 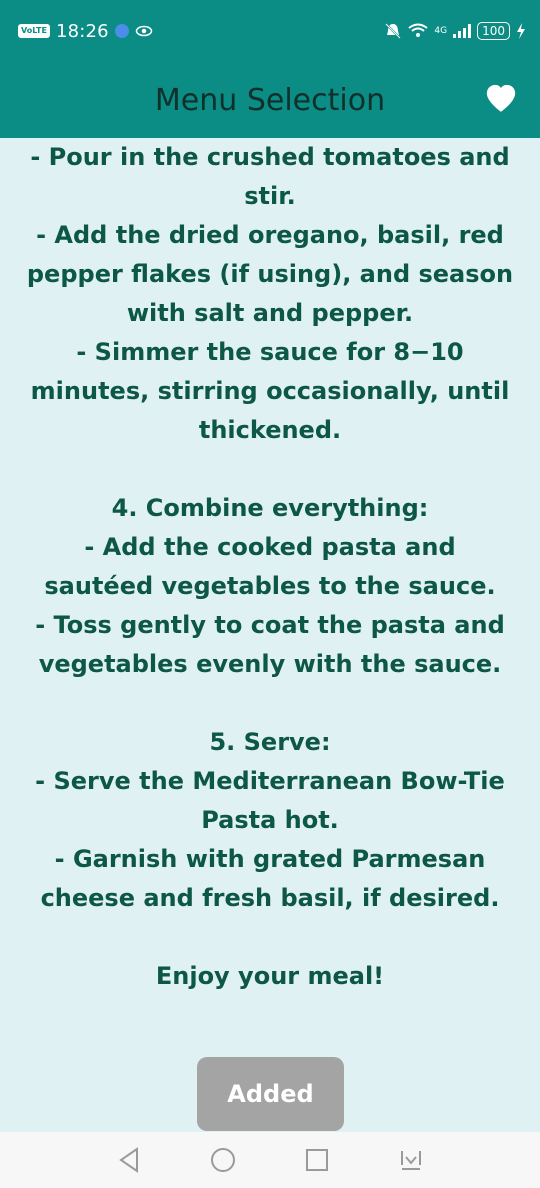 I want to click on notification-icon, so click(x=121, y=31).